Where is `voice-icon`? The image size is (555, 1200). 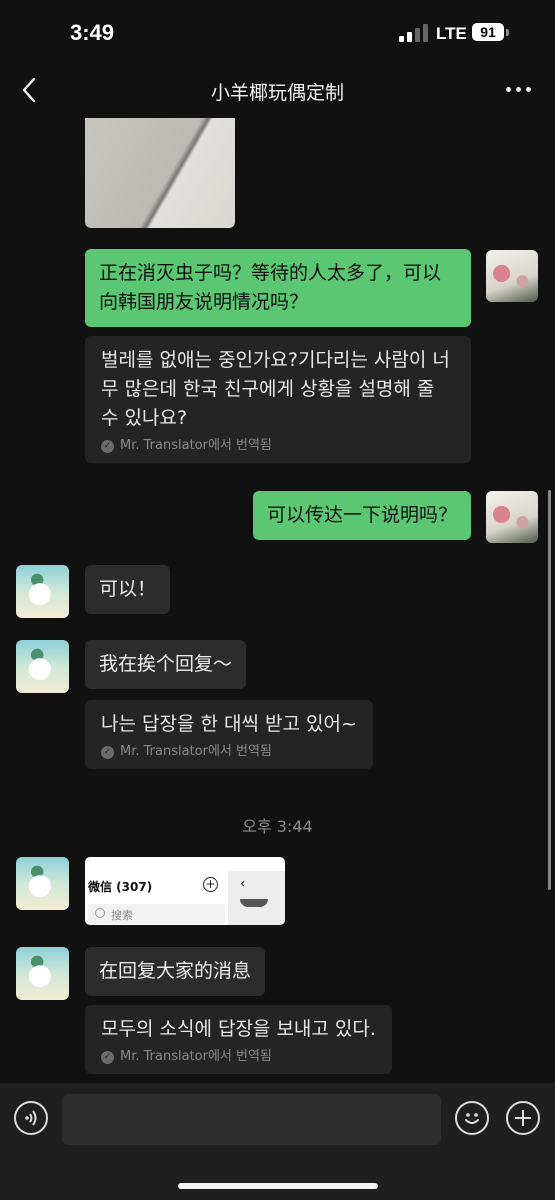
voice-icon is located at coordinates (31, 1118).